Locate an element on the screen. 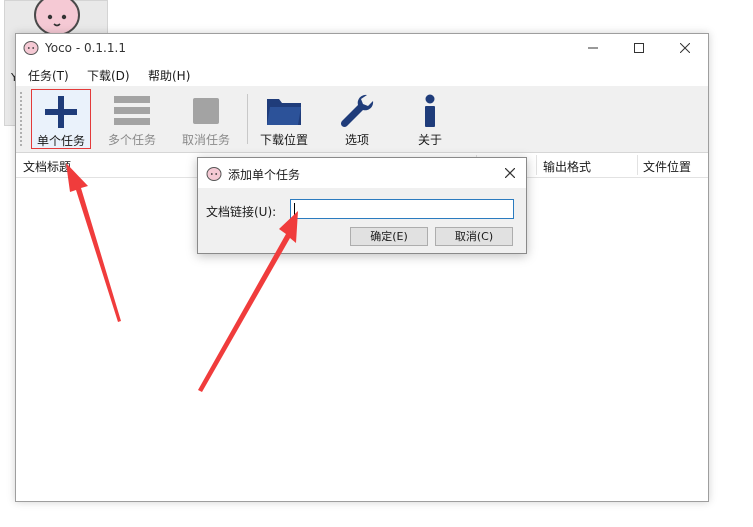  maximize-icon is located at coordinates (639, 48).